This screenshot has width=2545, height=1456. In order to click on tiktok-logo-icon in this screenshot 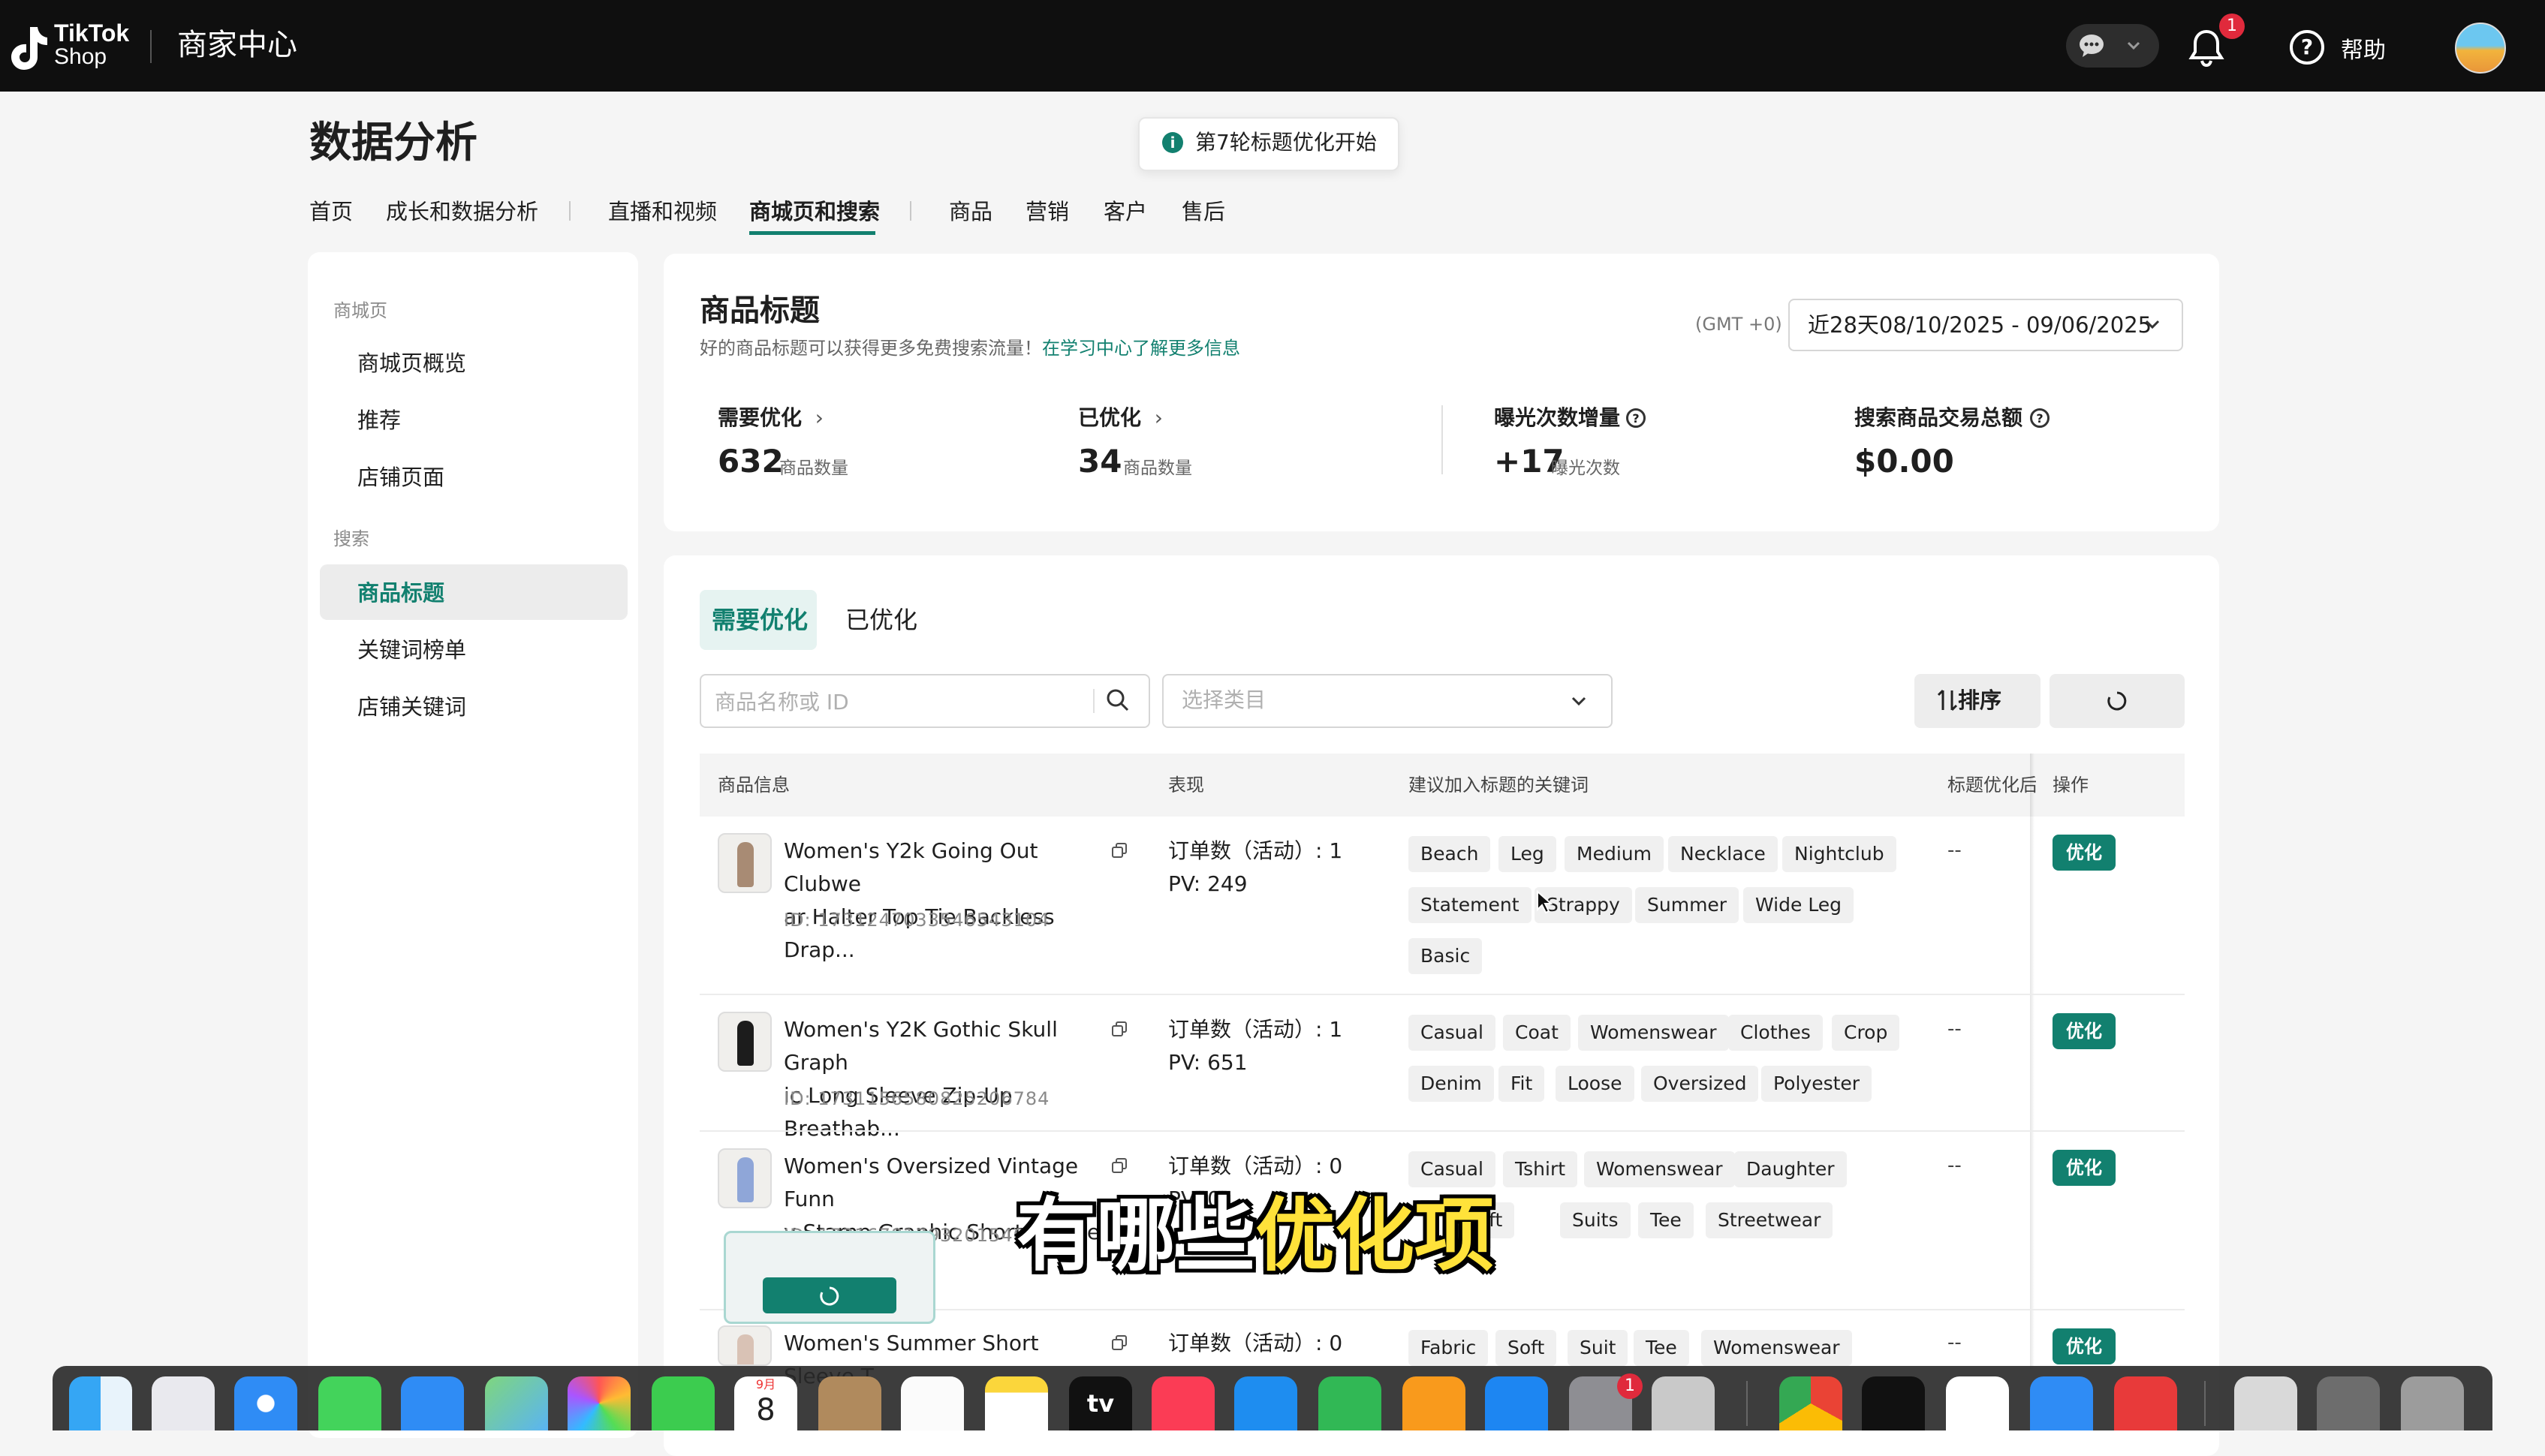, I will do `click(29, 48)`.